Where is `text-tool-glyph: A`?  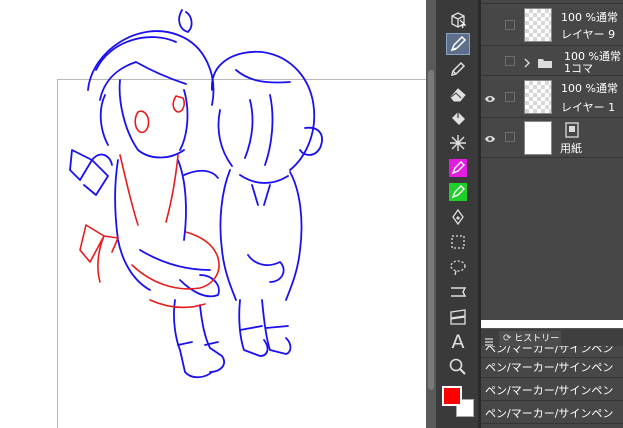
text-tool-glyph: A is located at coordinates (458, 342).